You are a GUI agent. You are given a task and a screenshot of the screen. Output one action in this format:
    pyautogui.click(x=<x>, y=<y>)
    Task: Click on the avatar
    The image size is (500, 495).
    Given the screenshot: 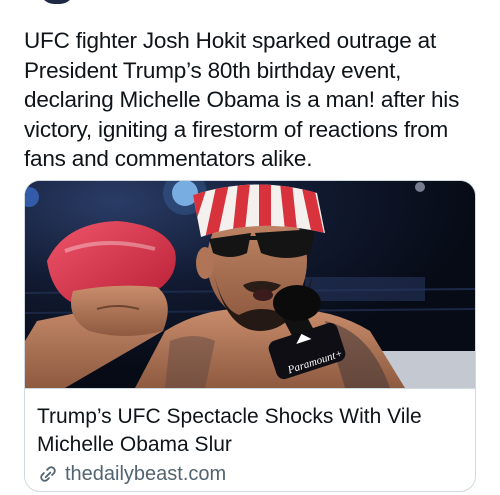 What is the action you would take?
    pyautogui.click(x=57, y=2)
    